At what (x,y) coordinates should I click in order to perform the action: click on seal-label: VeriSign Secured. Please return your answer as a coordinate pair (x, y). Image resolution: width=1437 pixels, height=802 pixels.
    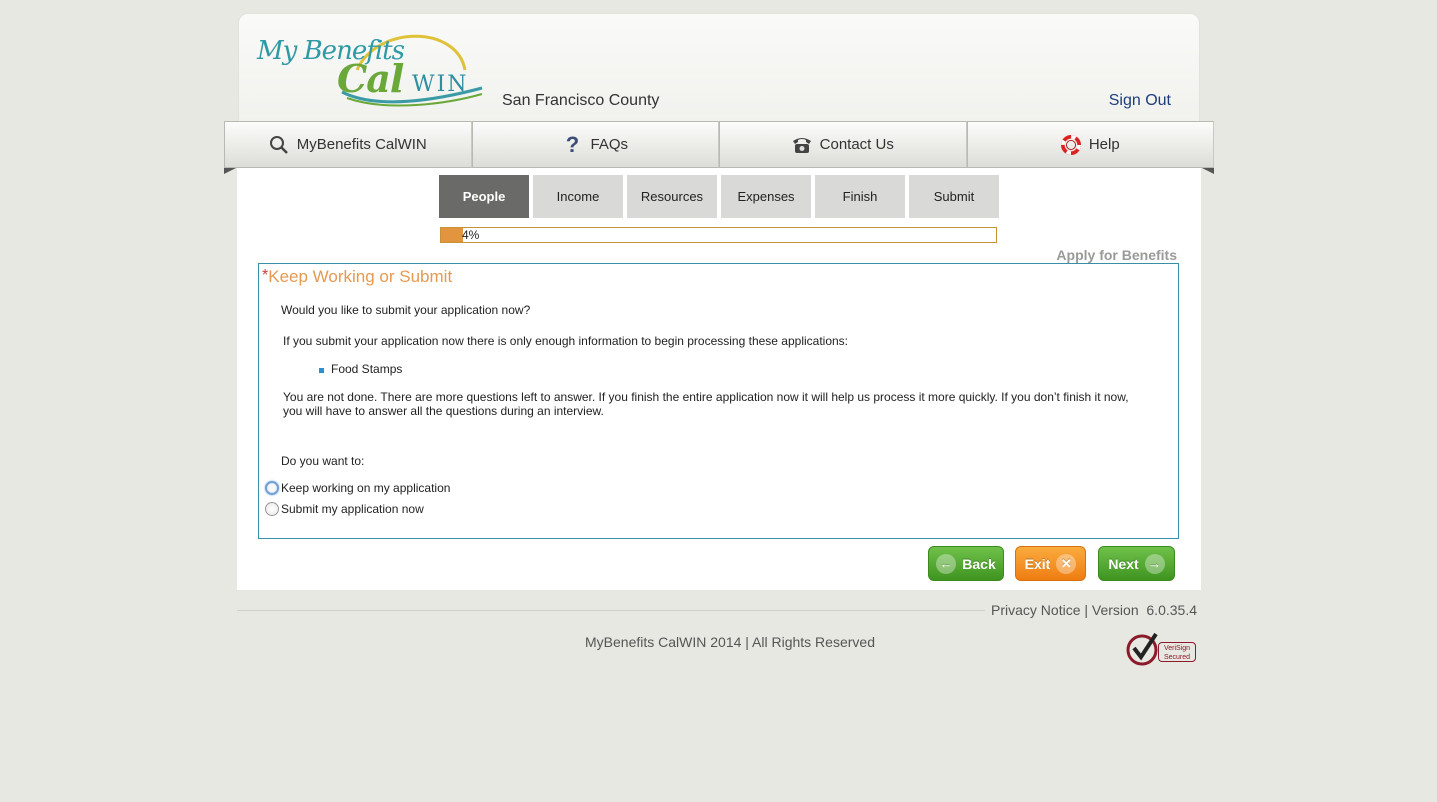
    Looking at the image, I should click on (1177, 652).